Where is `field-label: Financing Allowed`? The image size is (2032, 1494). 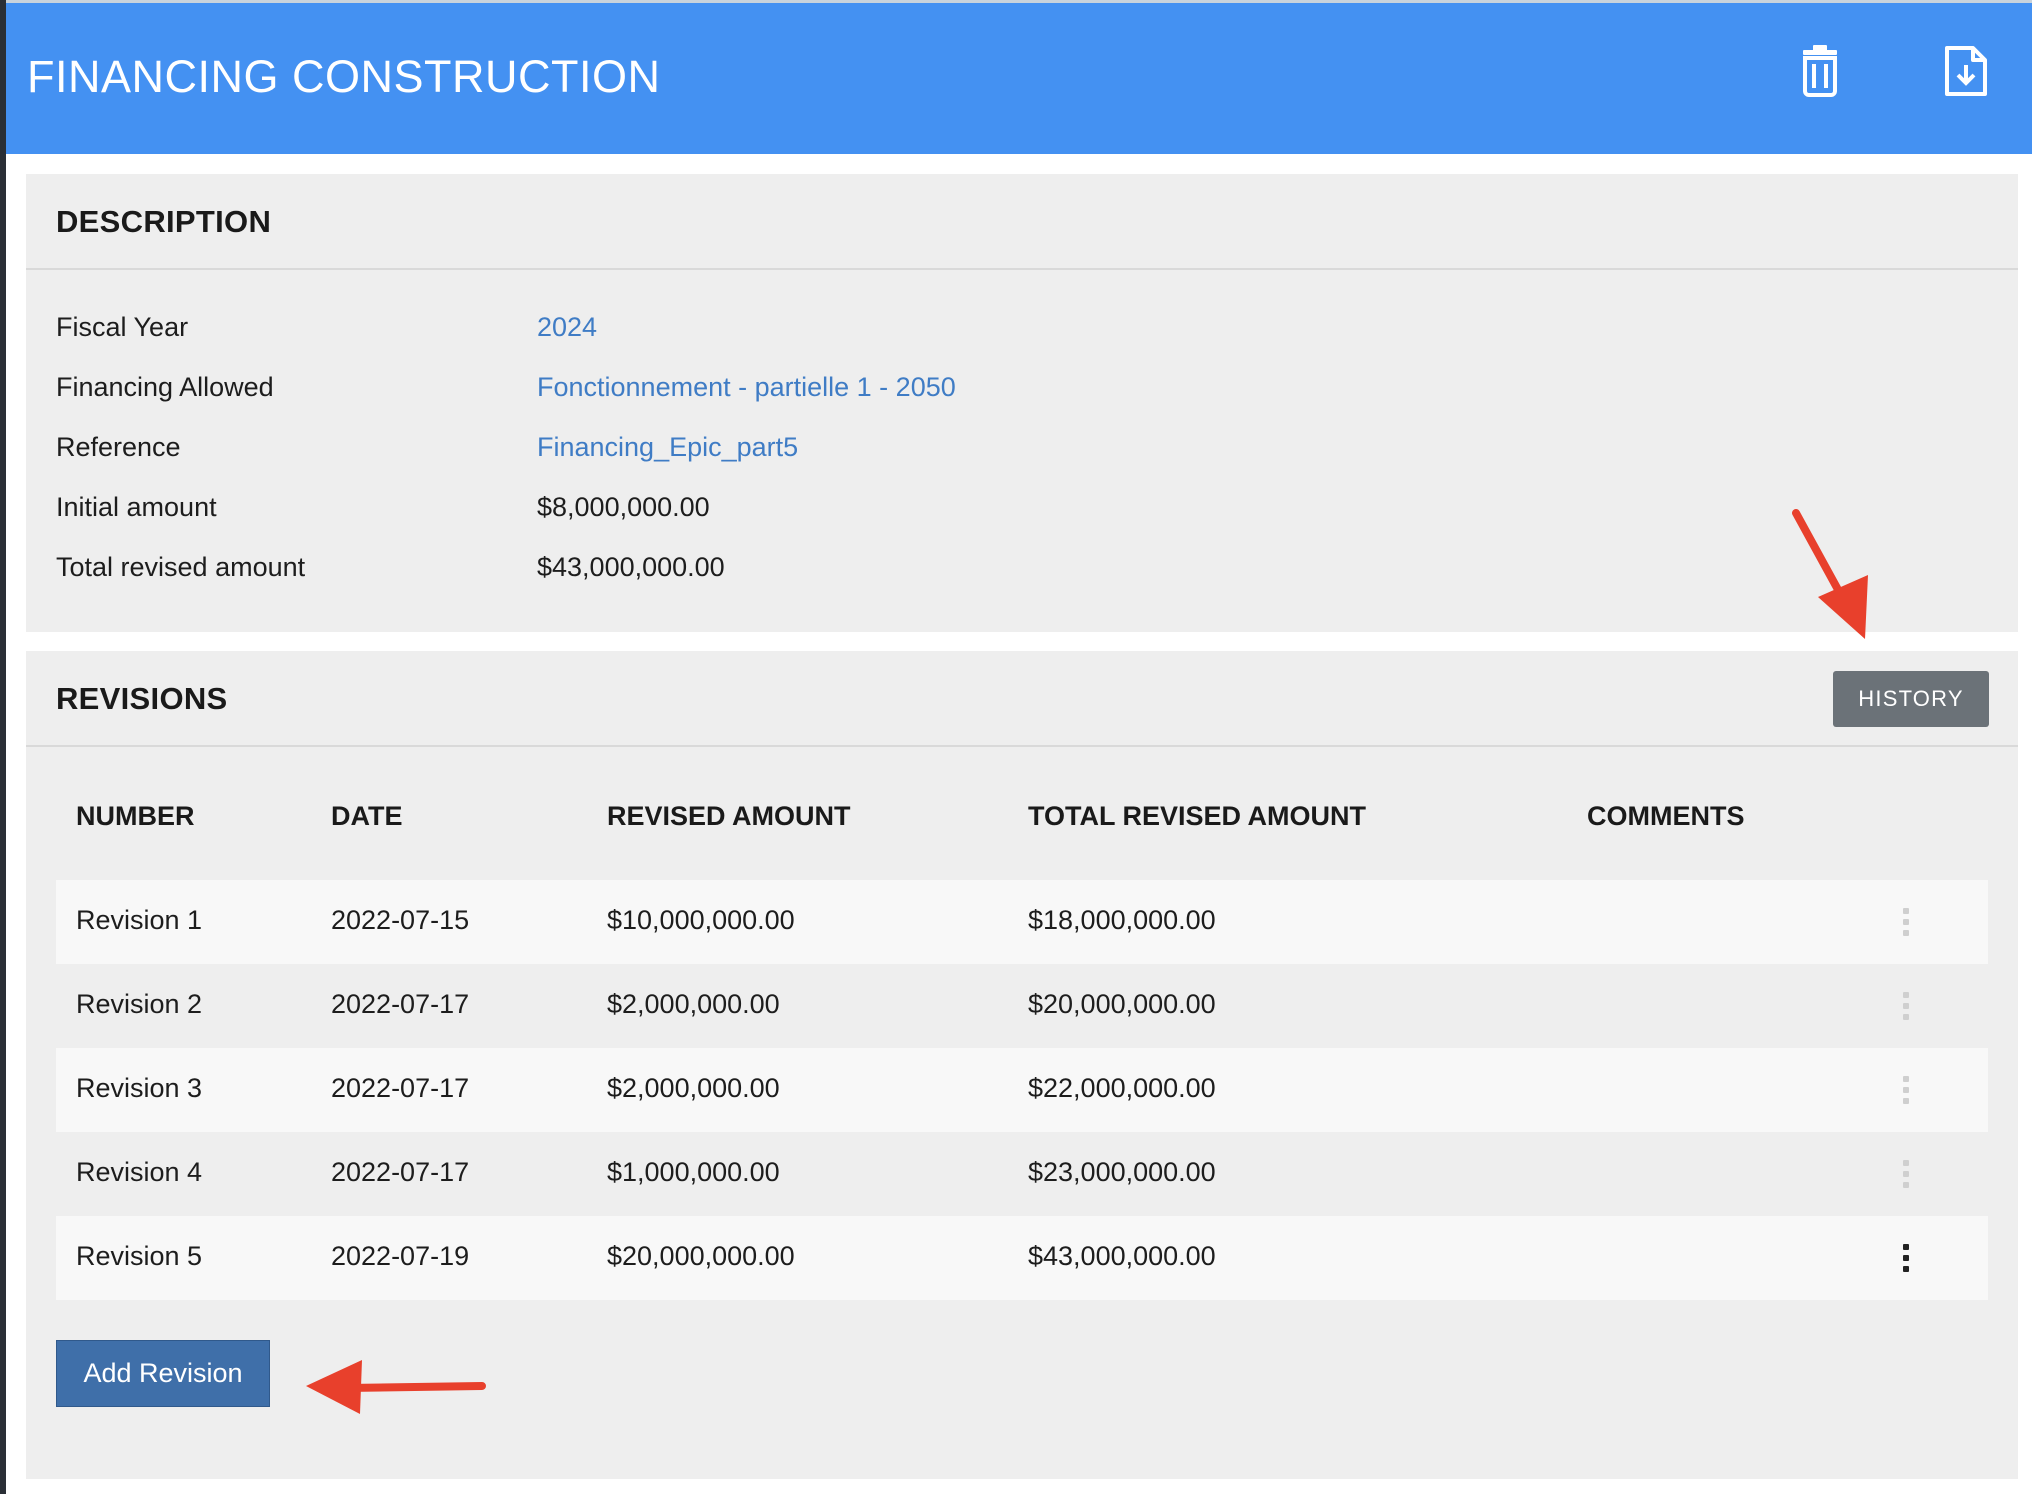 field-label: Financing Allowed is located at coordinates (165, 387).